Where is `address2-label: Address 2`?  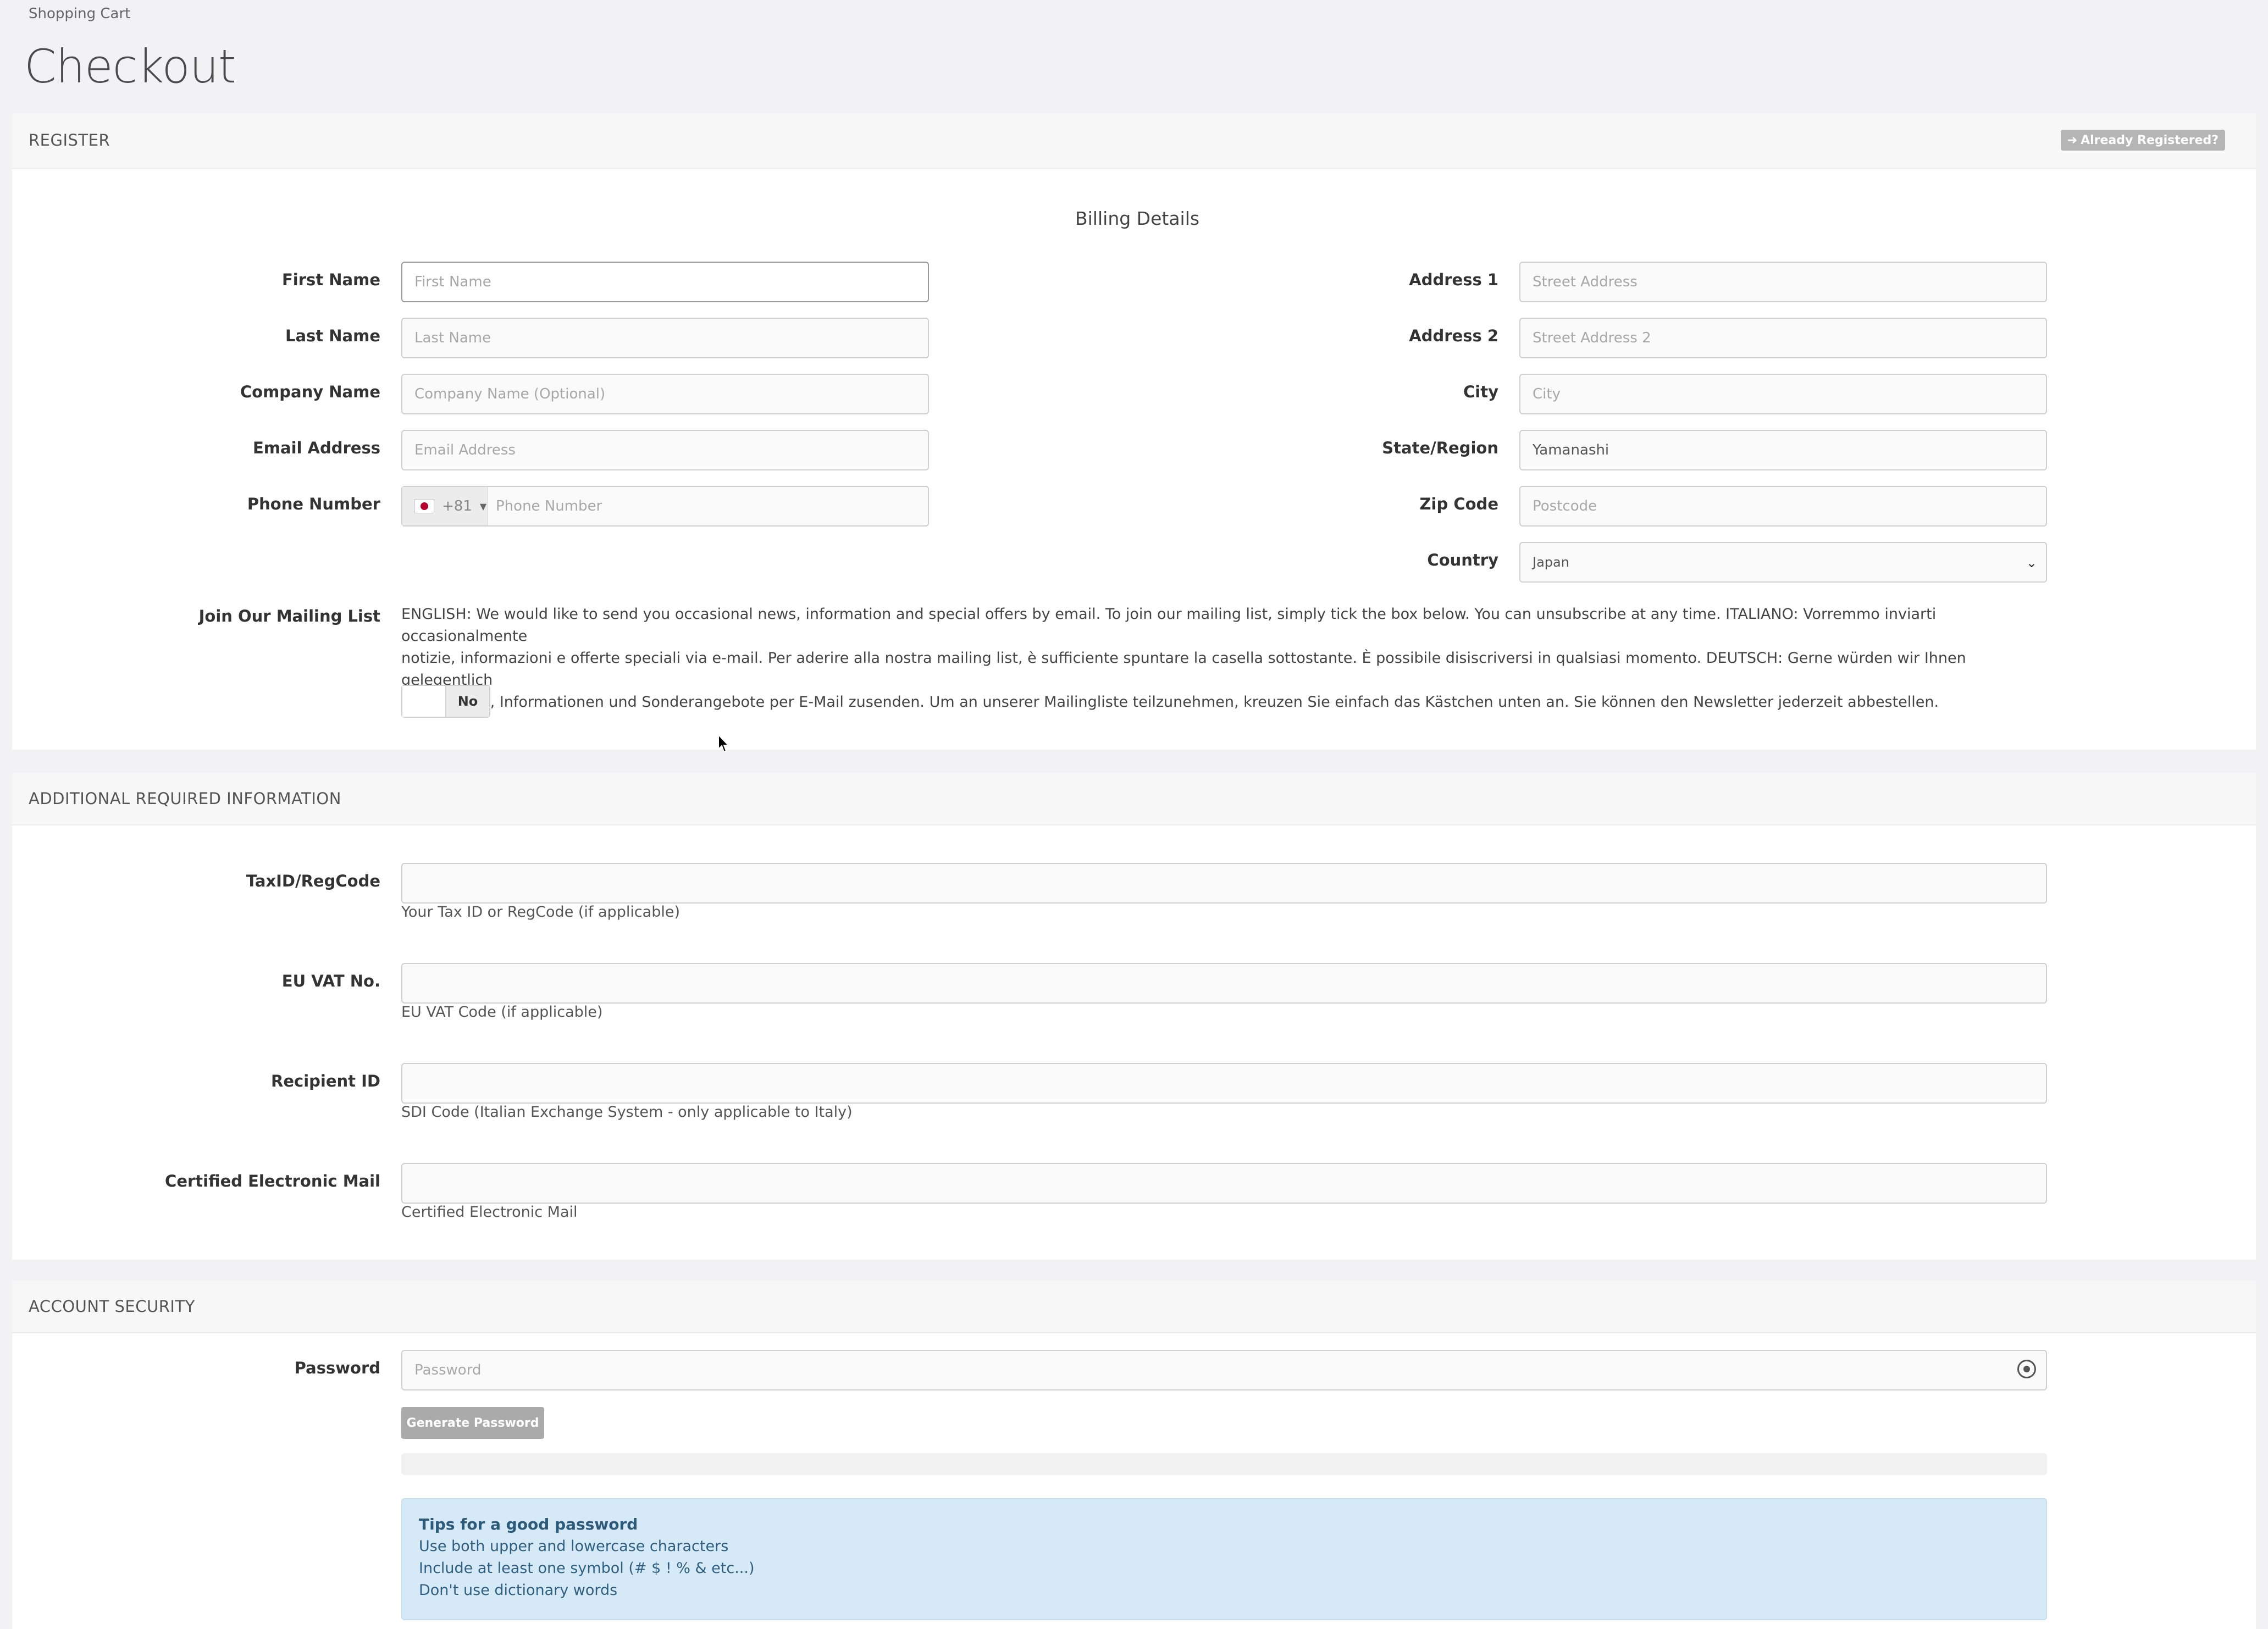 address2-label: Address 2 is located at coordinates (1453, 336).